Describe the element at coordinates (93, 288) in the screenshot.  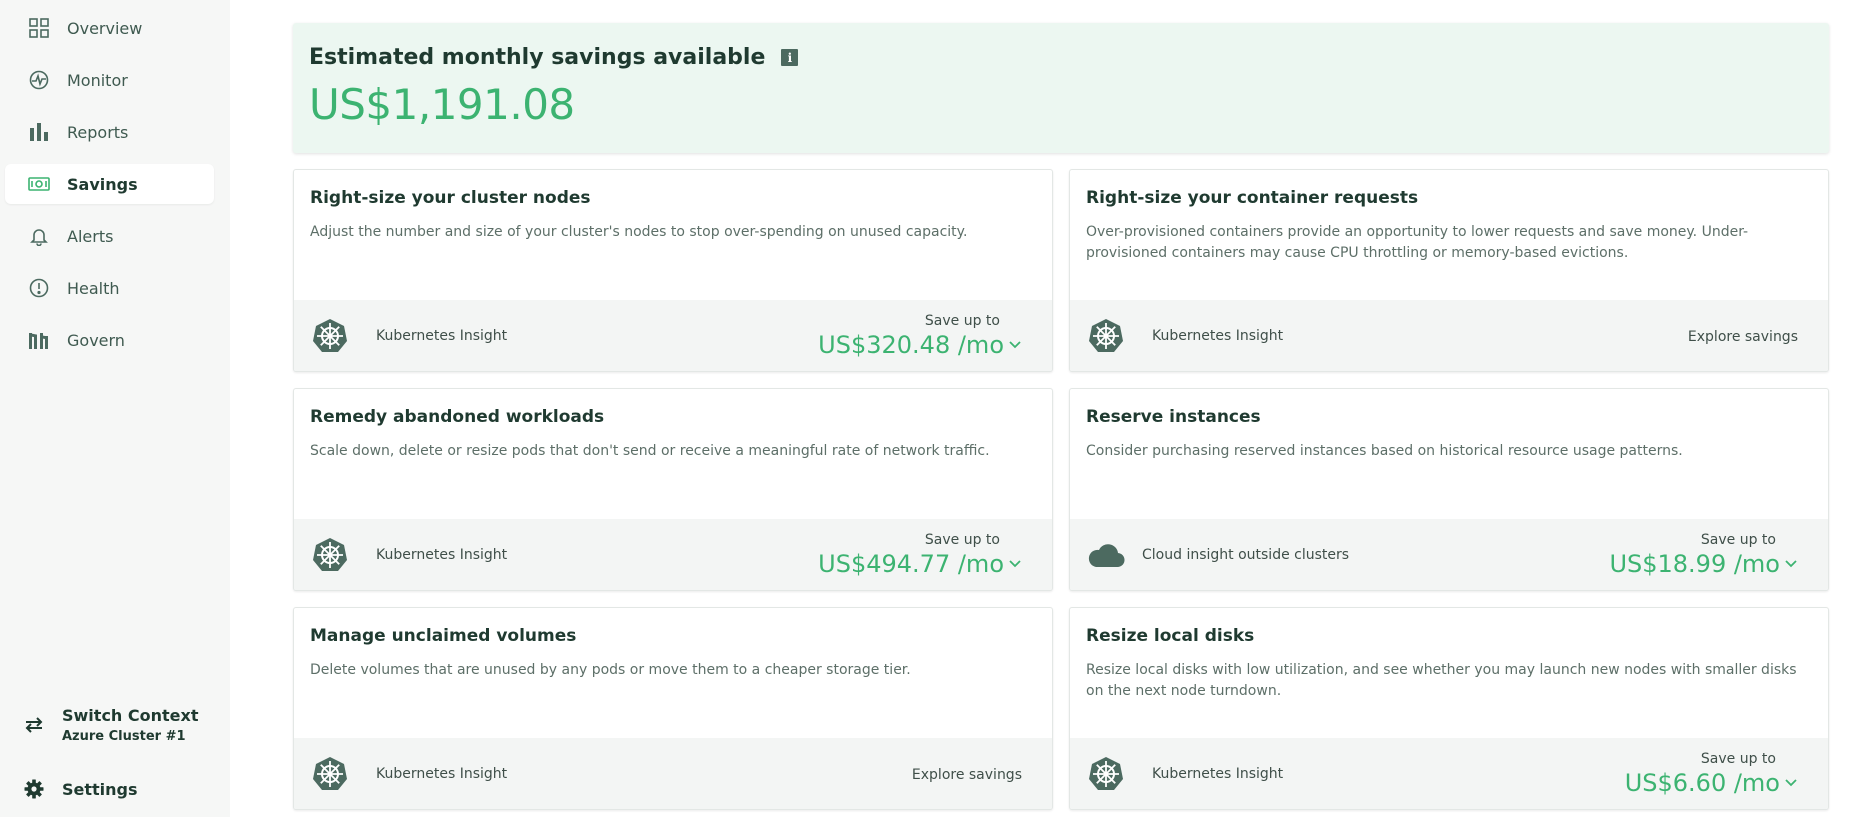
I see `sidebar-item-label: Health` at that location.